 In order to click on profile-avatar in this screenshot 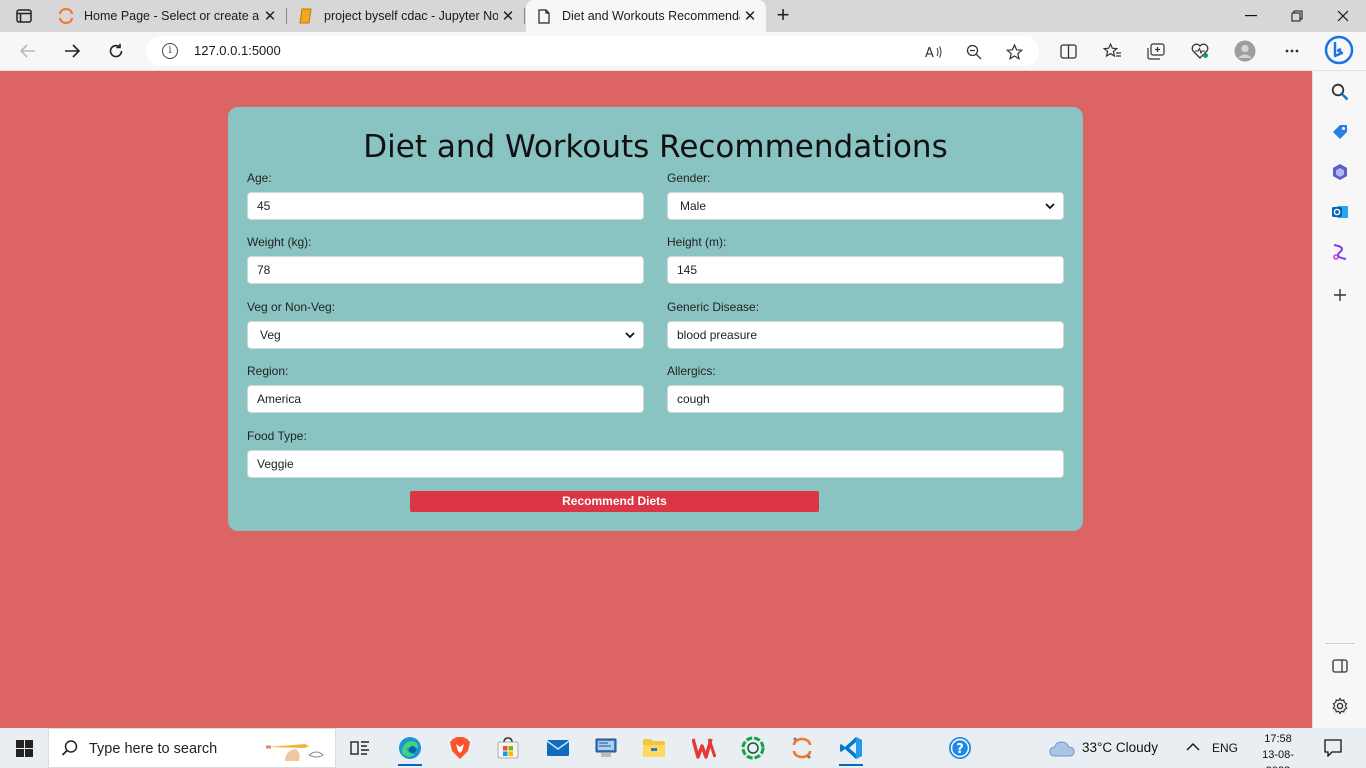, I will do `click(1245, 51)`.